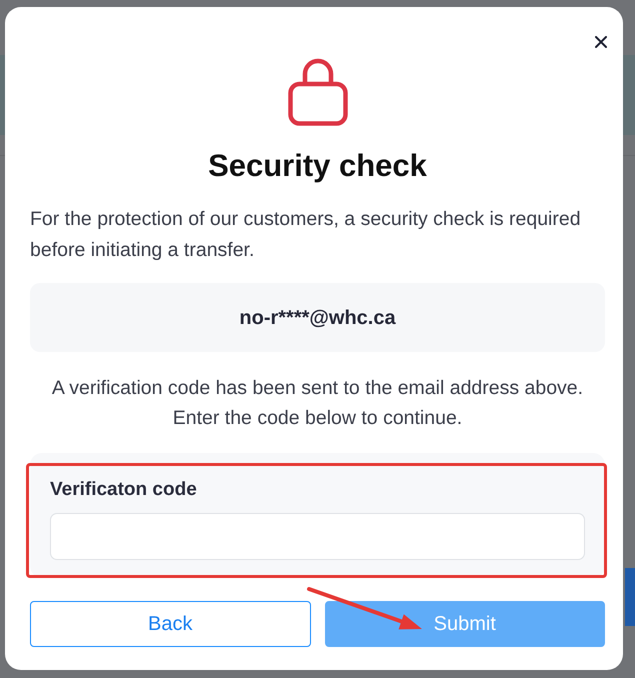 The image size is (635, 678). Describe the element at coordinates (317, 536) in the screenshot. I see `verification-code-field` at that location.